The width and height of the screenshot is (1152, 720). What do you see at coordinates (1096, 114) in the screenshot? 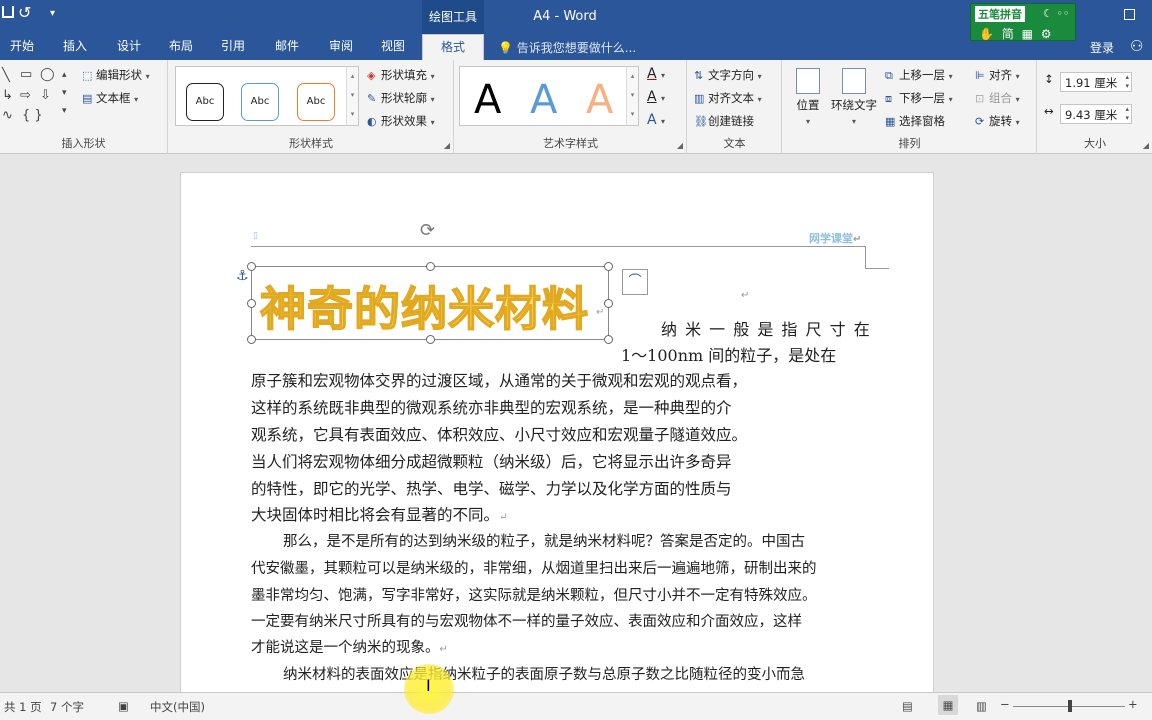
I see `shape-width-input: 9.43 厘米 ▴ ▾` at bounding box center [1096, 114].